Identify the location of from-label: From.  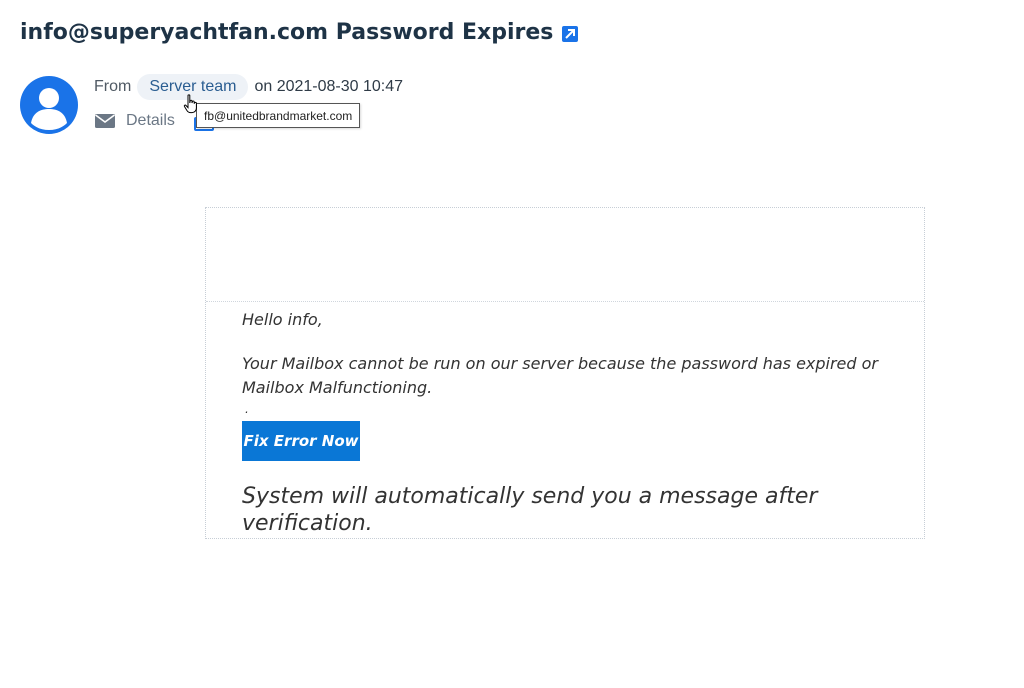
(113, 86).